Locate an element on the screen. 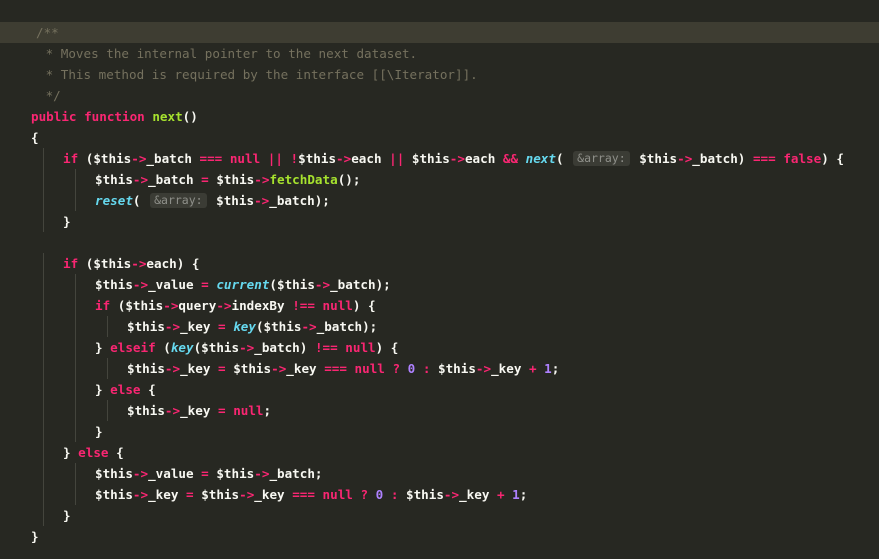  code-line is located at coordinates (439, 242).